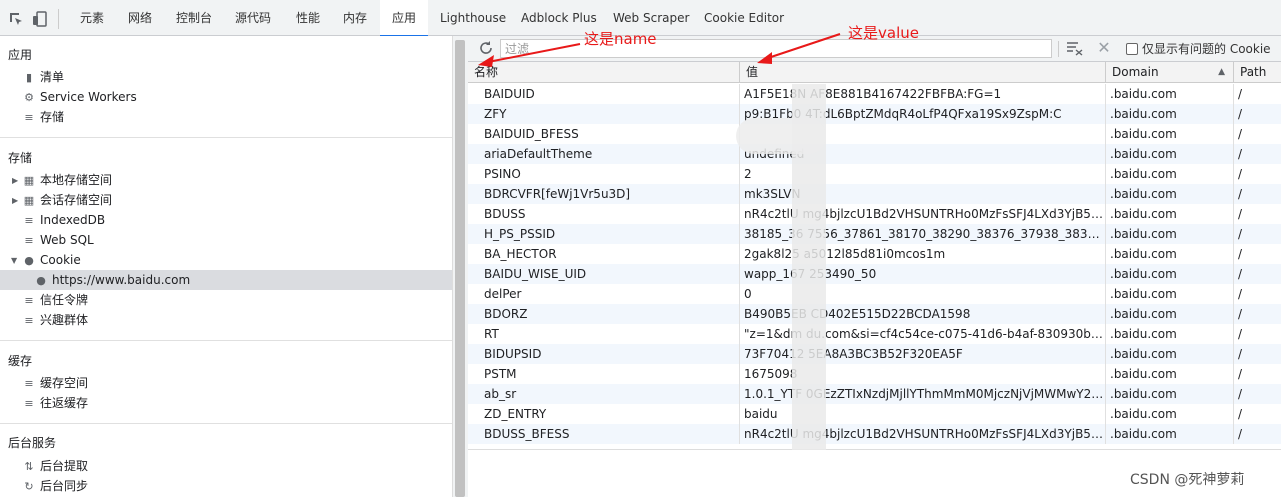 The height and width of the screenshot is (497, 1281). What do you see at coordinates (355, 18) in the screenshot?
I see `tab-memory: 内存` at bounding box center [355, 18].